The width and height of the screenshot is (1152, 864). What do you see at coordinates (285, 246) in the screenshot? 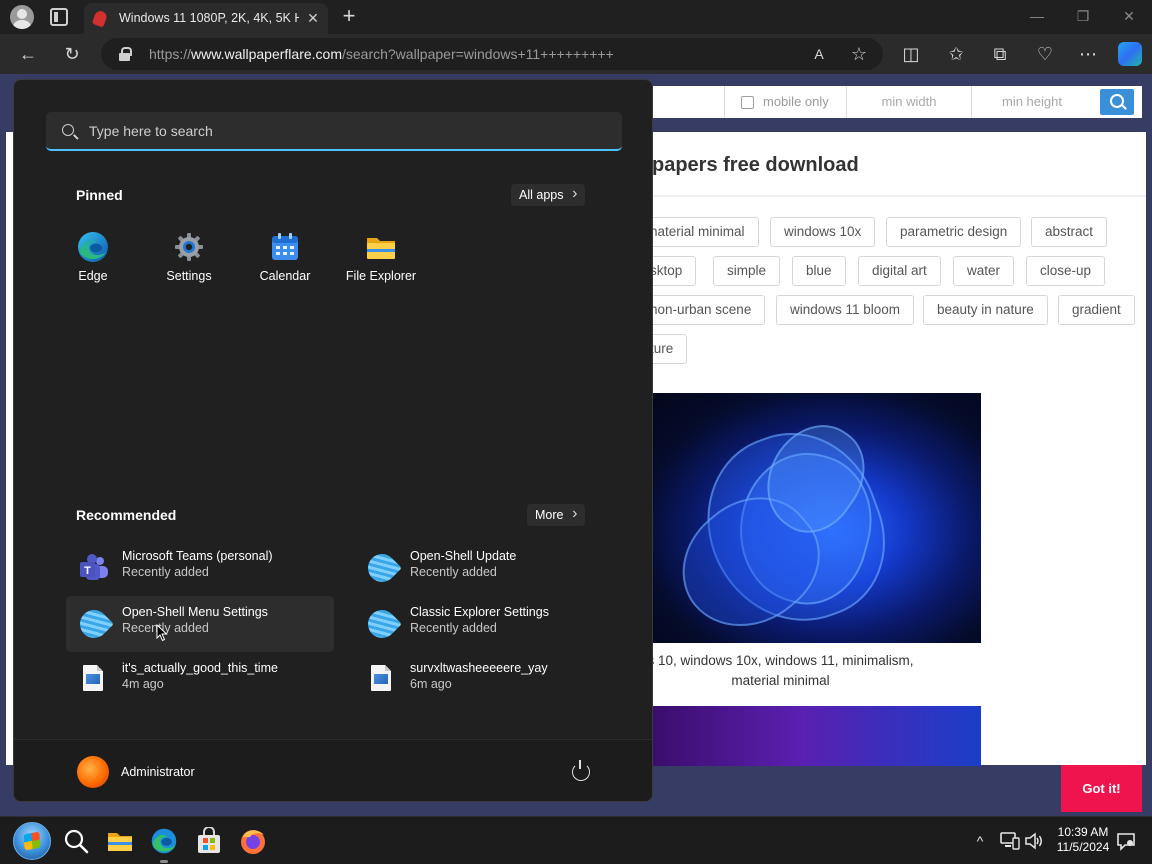
I see `calendar-icon` at bounding box center [285, 246].